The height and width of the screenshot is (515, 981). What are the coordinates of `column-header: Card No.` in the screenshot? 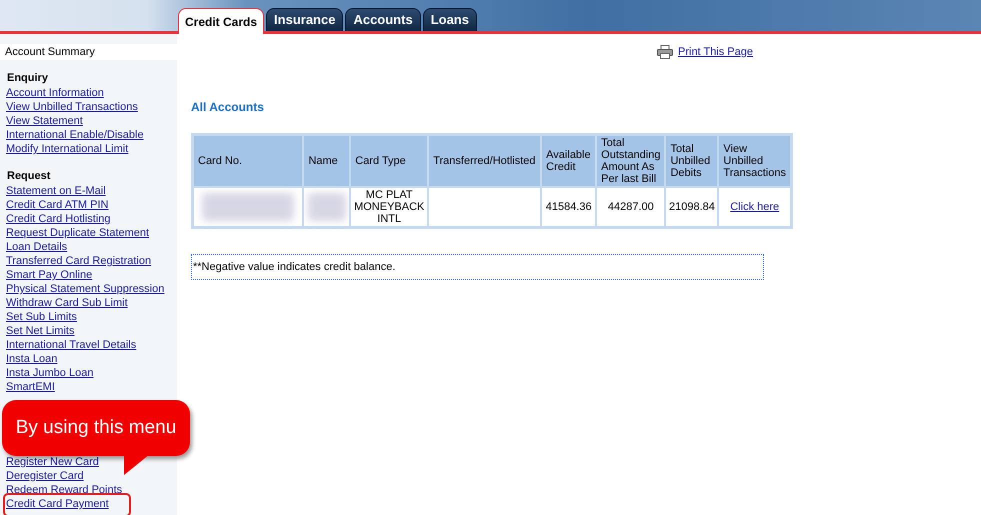 It's located at (248, 160).